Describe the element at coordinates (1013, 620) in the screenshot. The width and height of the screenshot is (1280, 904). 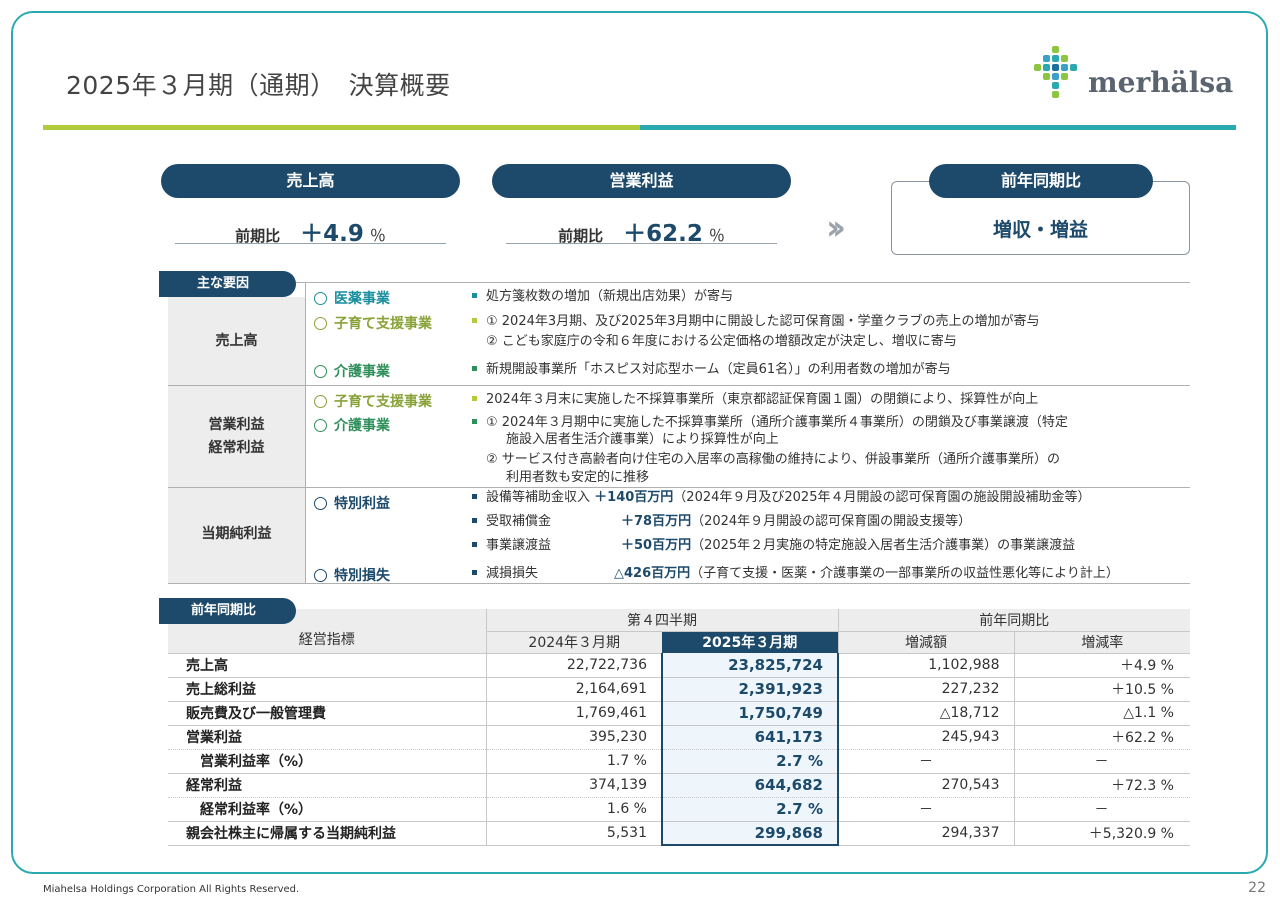
I see `col-yoy: 前年同期比` at that location.